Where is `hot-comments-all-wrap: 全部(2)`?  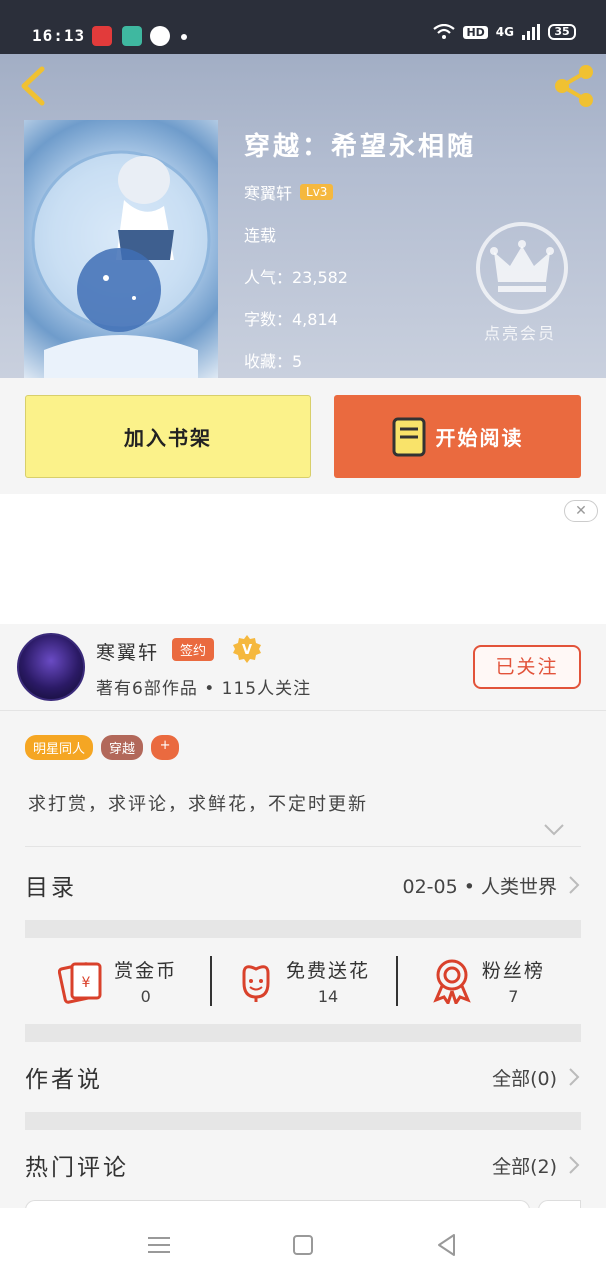
hot-comments-all-wrap: 全部(2) is located at coordinates (536, 1165).